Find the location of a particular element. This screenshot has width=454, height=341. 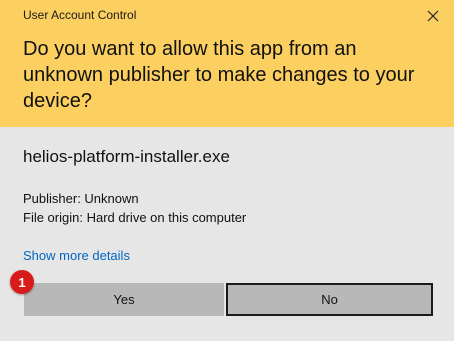

app-name: helios-platform-installer.exe is located at coordinates (126, 156).